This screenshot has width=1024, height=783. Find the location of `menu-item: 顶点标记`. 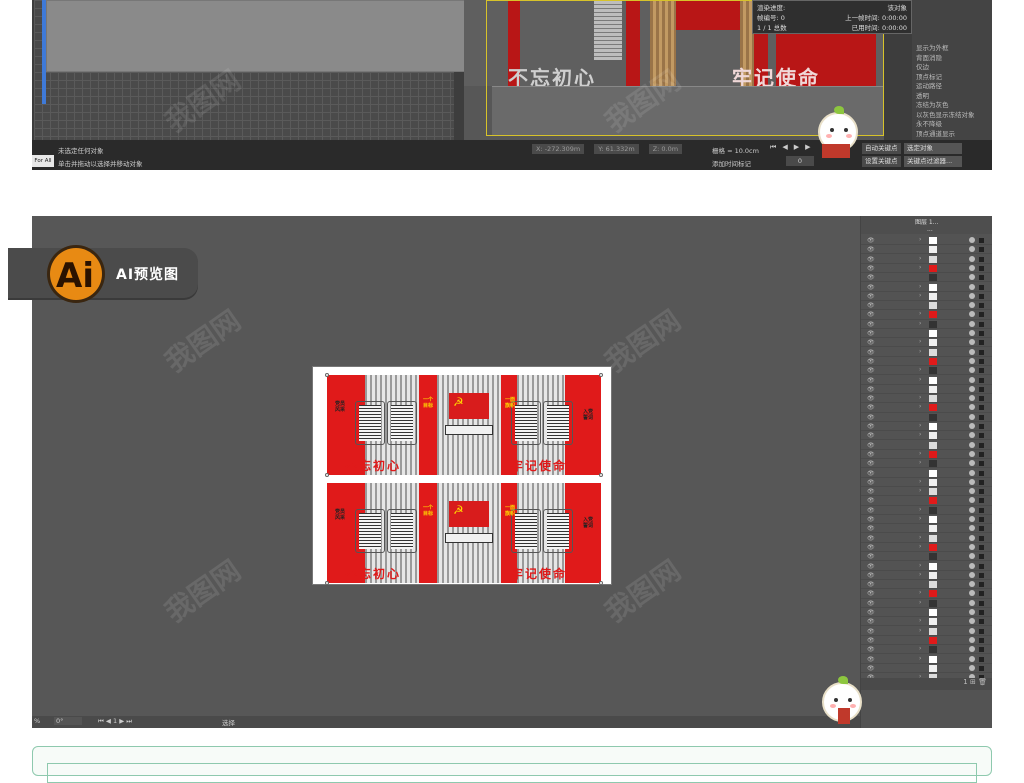

menu-item: 顶点标记 is located at coordinates (952, 78).